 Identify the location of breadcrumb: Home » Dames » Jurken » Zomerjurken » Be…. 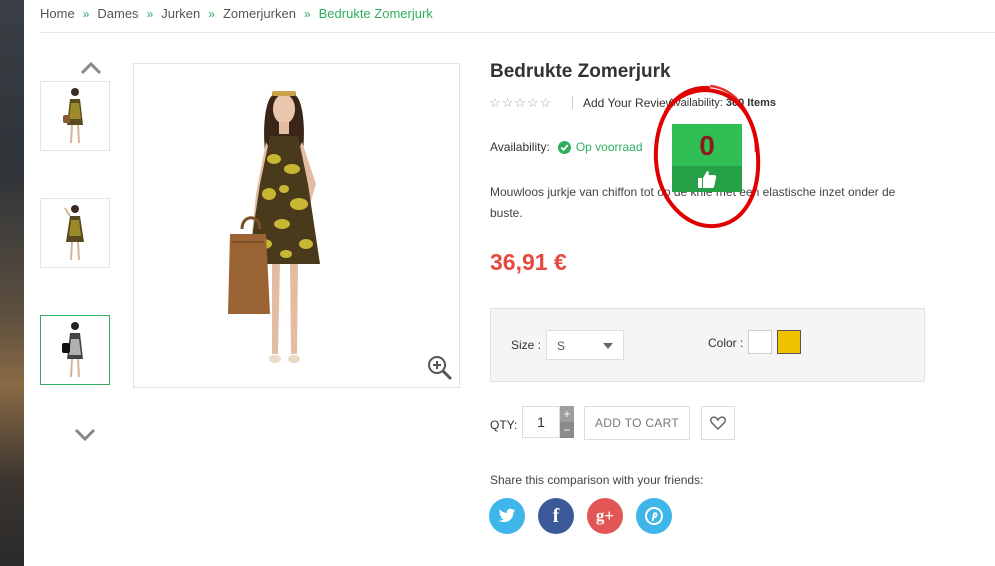
(236, 13).